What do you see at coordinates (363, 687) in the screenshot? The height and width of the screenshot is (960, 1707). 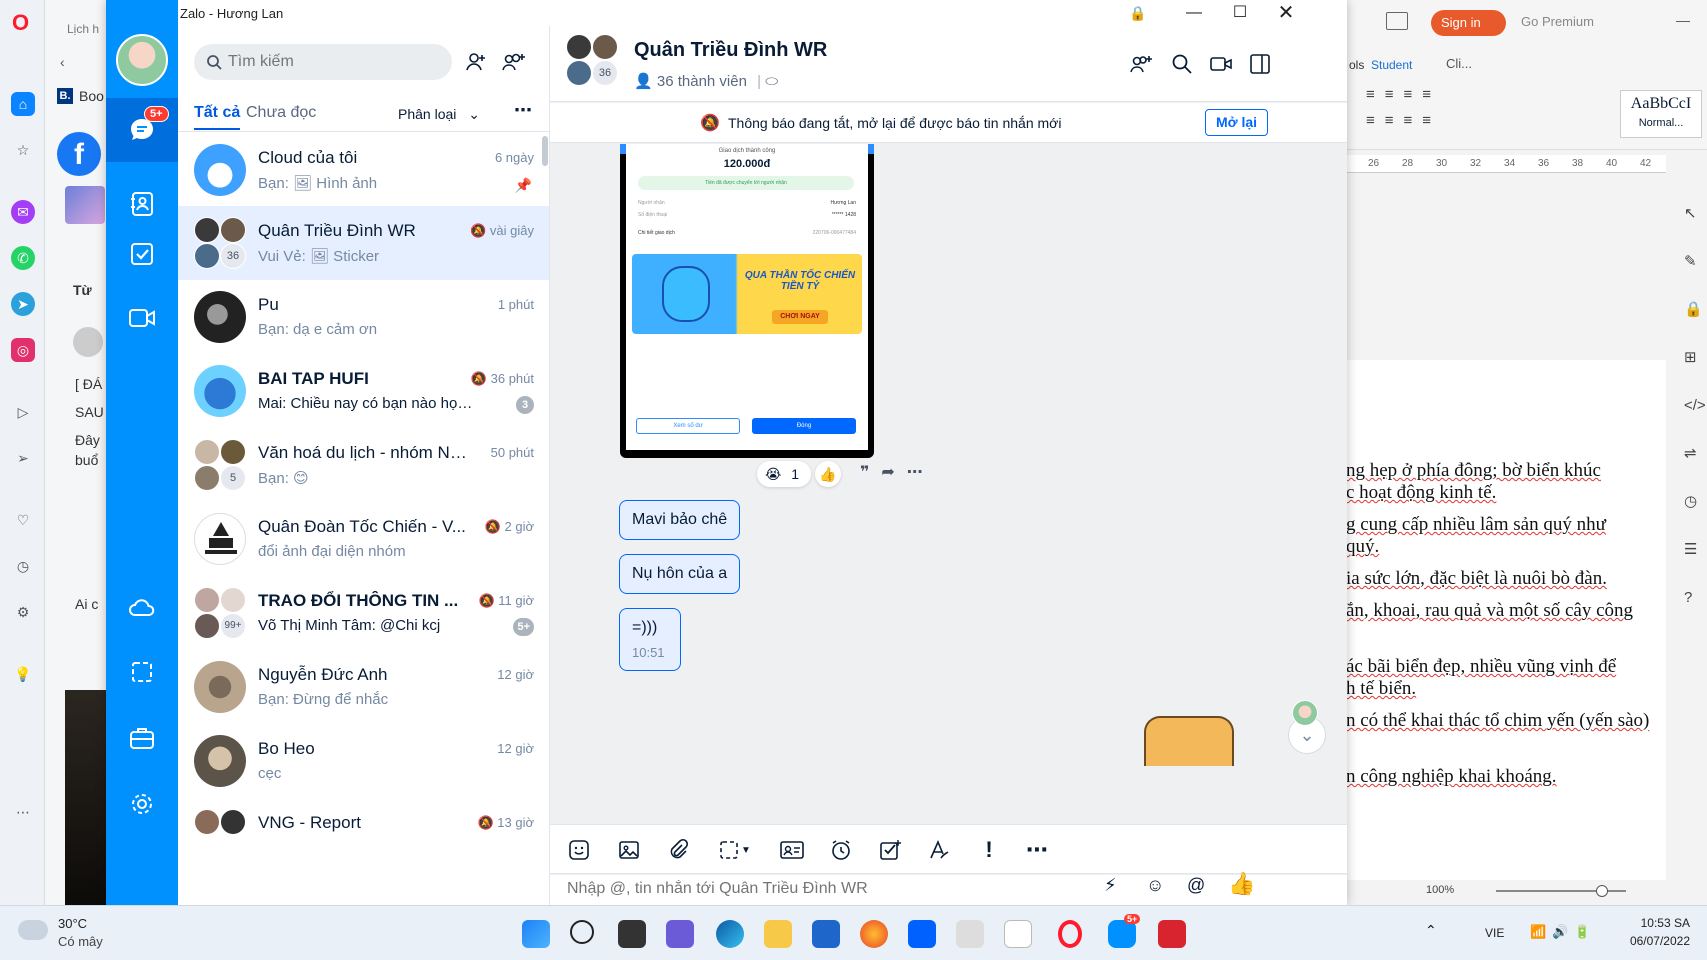 I see `conversation-item: Nguyễn Đức Anh Bạn: Đừng để nhắc 12 giờ` at bounding box center [363, 687].